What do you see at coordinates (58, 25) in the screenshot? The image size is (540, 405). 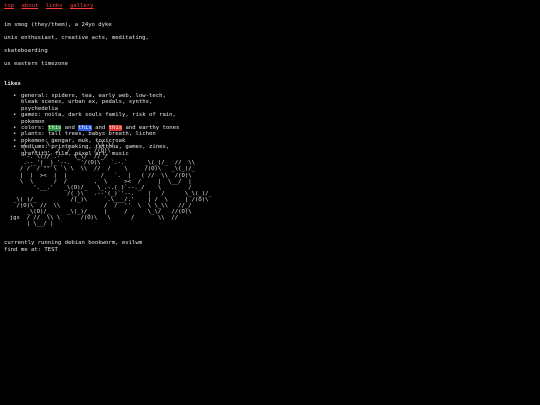 I see `intro-line: im smog (they/them), a 24yo dyke` at bounding box center [58, 25].